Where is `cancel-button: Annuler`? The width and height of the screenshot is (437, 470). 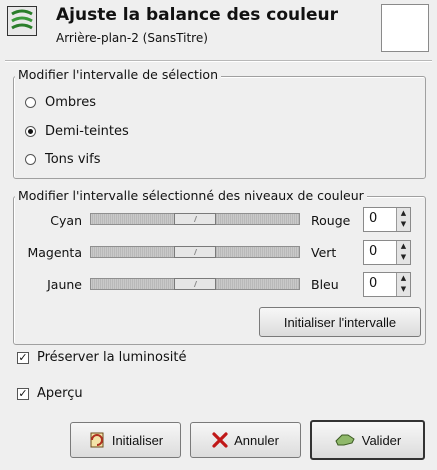
cancel-button: Annuler is located at coordinates (245, 440).